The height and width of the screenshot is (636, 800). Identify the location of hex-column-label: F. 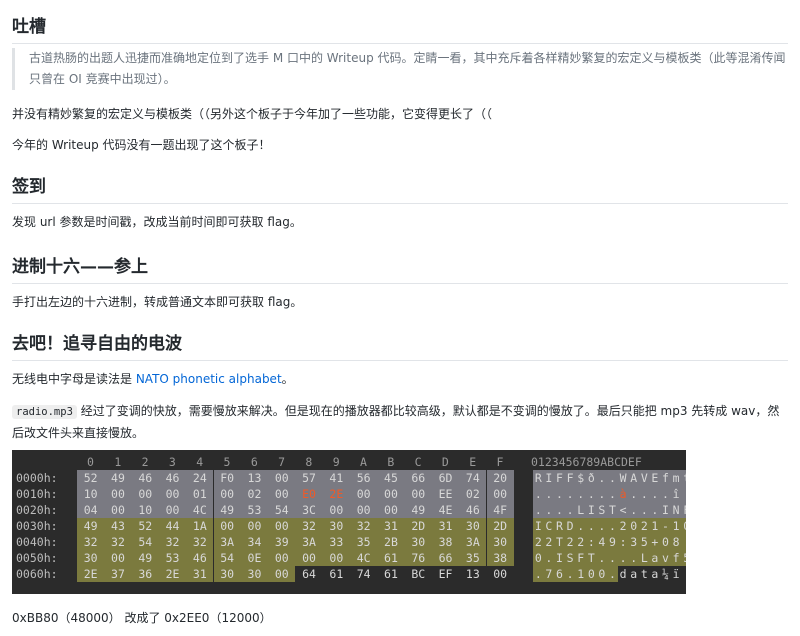
(500, 462).